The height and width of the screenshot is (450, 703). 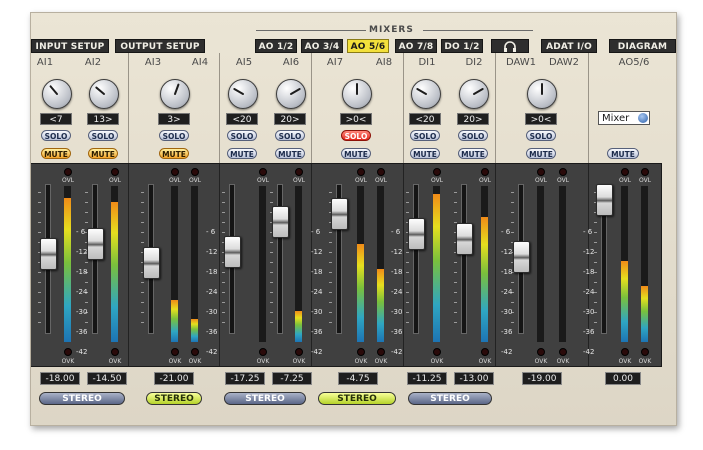 What do you see at coordinates (276, 46) in the screenshot?
I see `tab-ao-1-2: AO 1/2` at bounding box center [276, 46].